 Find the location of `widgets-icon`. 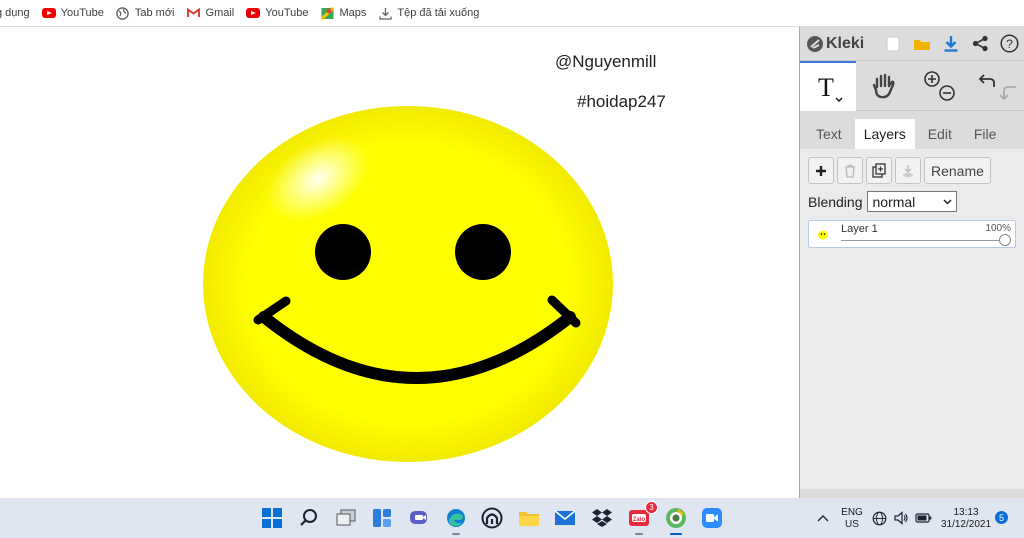

widgets-icon is located at coordinates (382, 518).